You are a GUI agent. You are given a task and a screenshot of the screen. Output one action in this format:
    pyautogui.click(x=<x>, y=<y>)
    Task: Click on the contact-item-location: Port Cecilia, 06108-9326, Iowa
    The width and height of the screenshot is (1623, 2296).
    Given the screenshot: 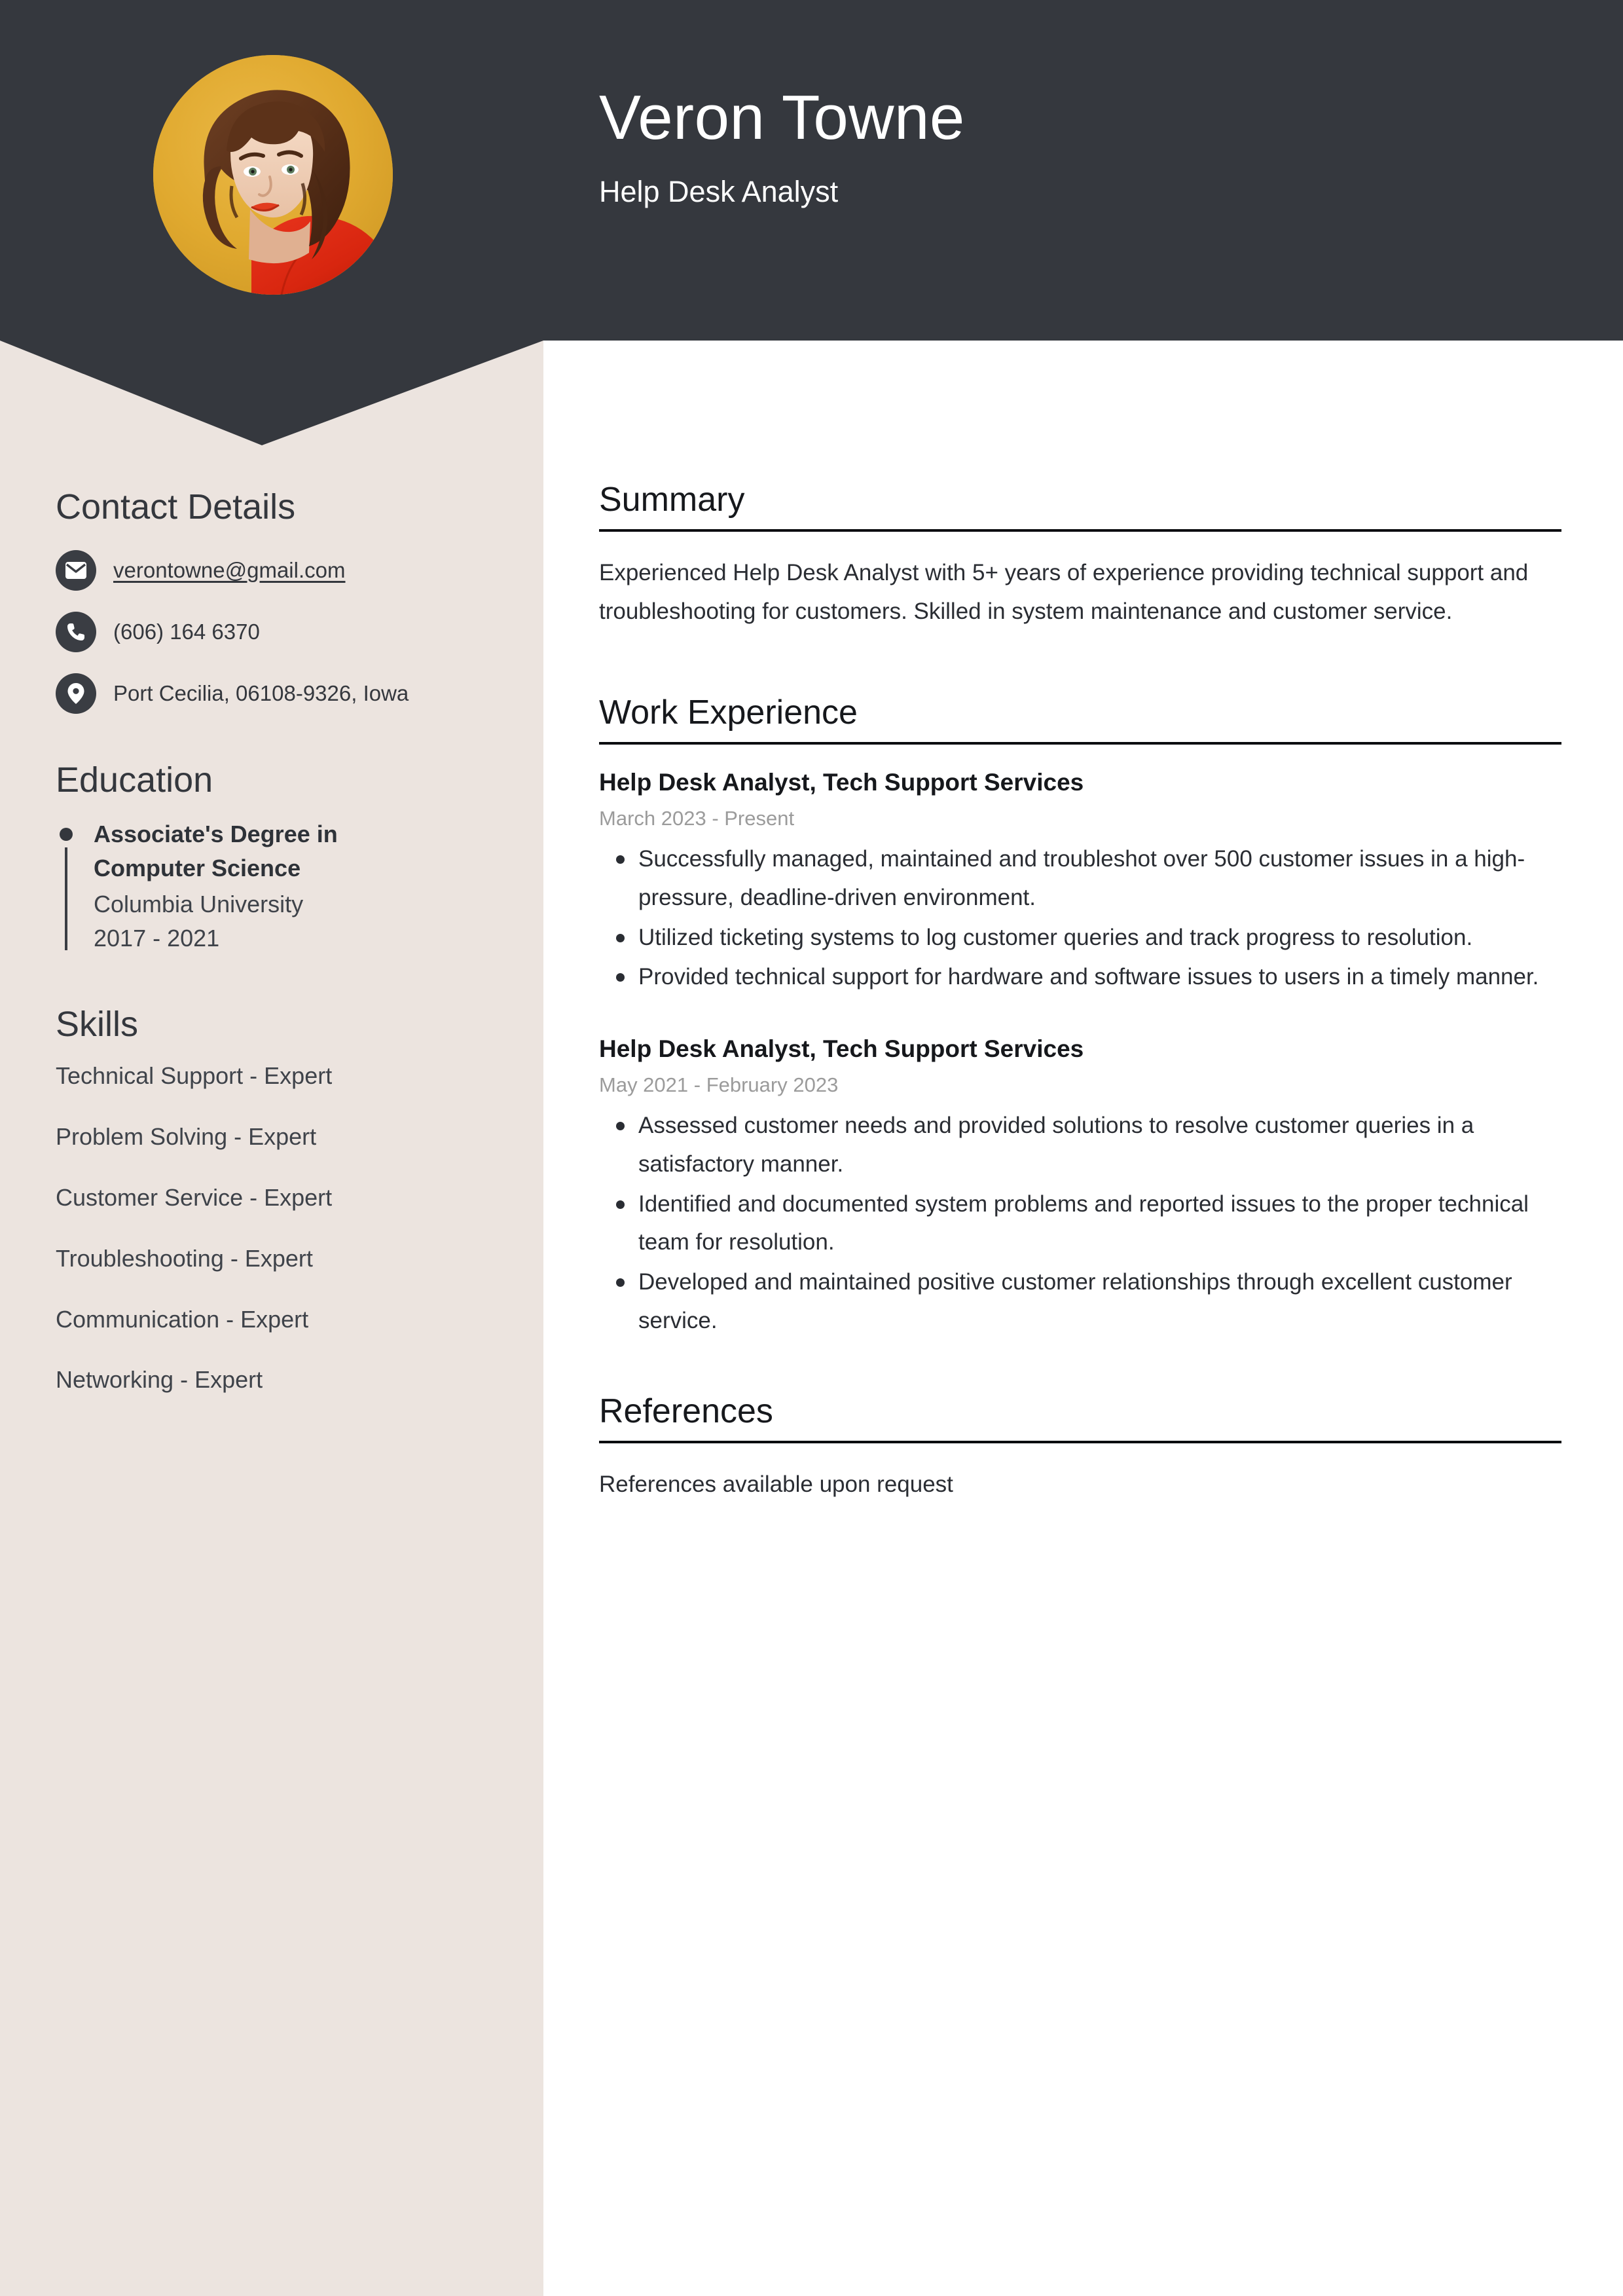 What is the action you would take?
    pyautogui.click(x=280, y=694)
    